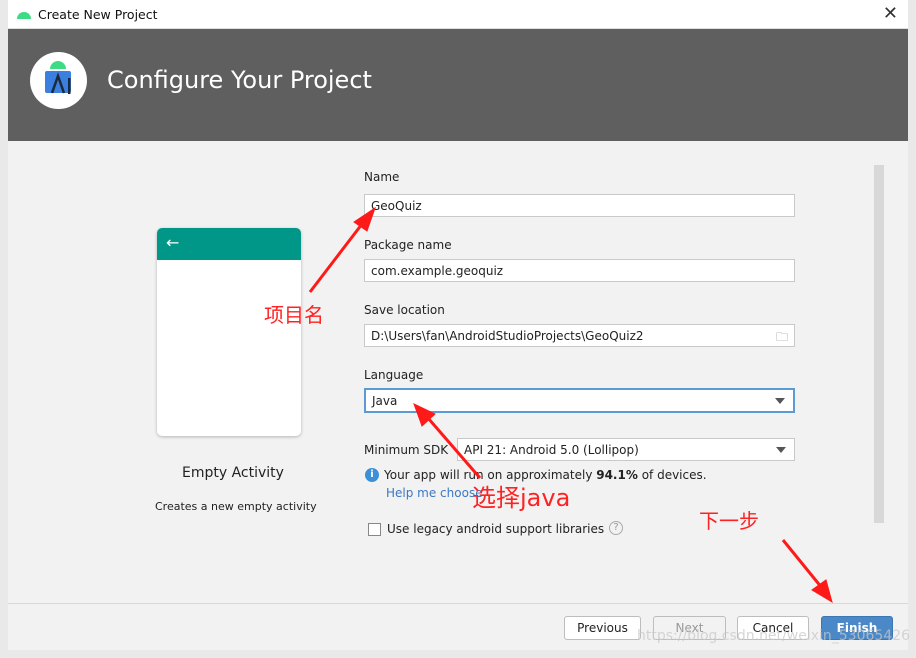 The image size is (916, 658). What do you see at coordinates (294, 315) in the screenshot?
I see `annotation-name: 项目名` at bounding box center [294, 315].